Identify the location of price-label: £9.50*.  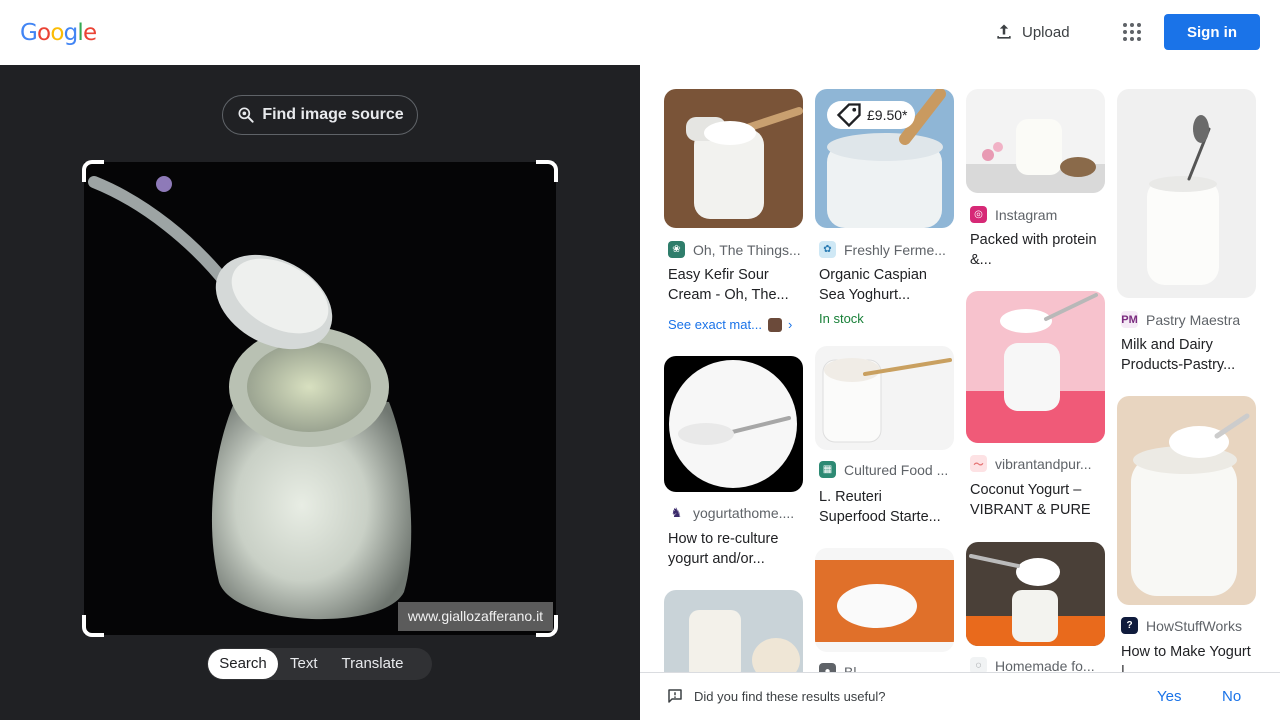
(887, 115).